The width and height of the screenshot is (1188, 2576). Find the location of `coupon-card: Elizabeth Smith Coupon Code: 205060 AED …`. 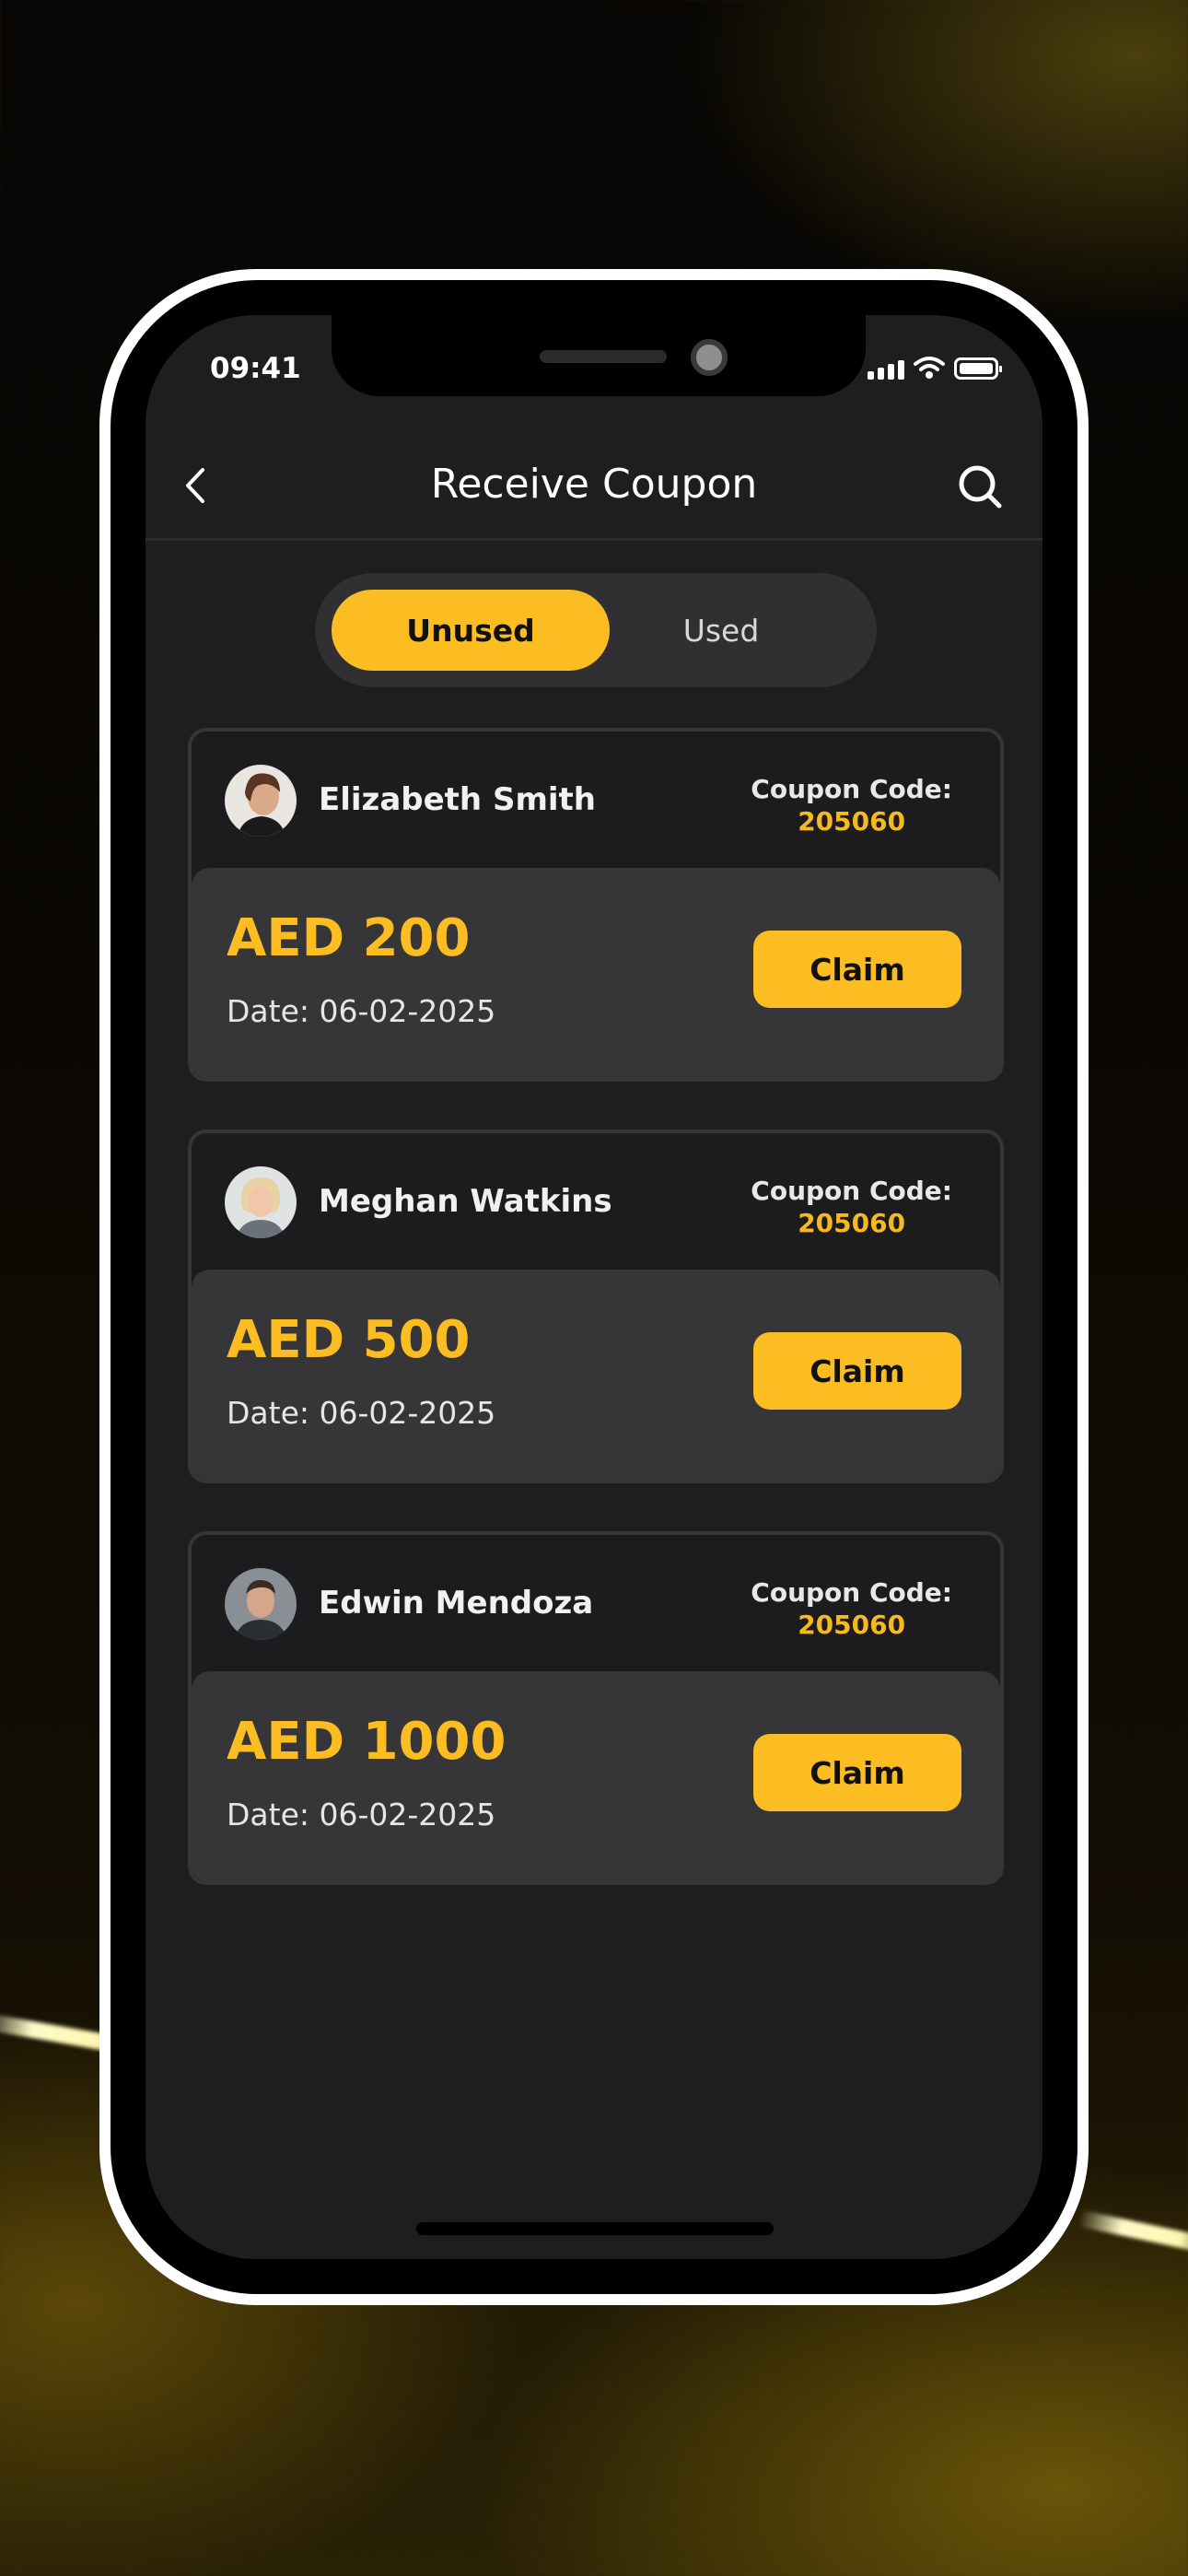

coupon-card: Elizabeth Smith Coupon Code: 205060 AED … is located at coordinates (596, 905).